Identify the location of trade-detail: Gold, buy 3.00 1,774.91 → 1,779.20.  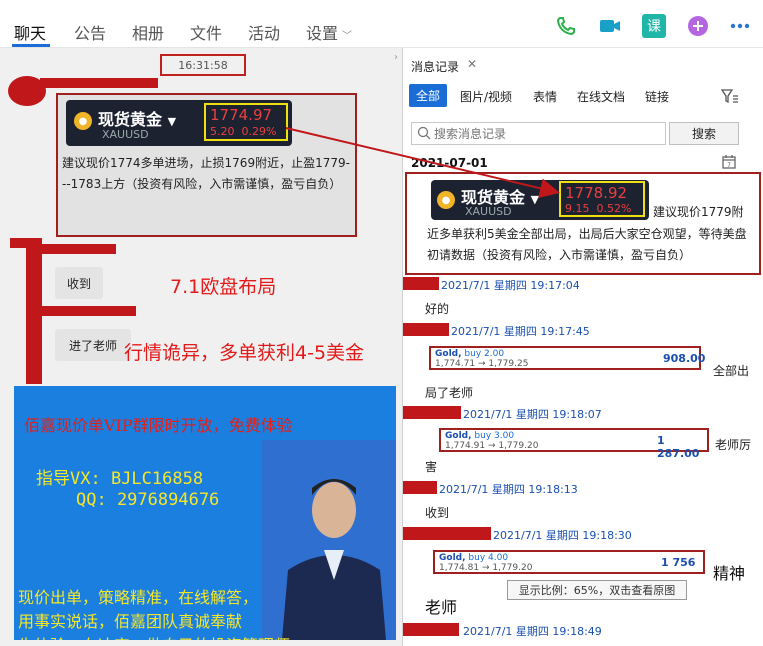
(492, 441).